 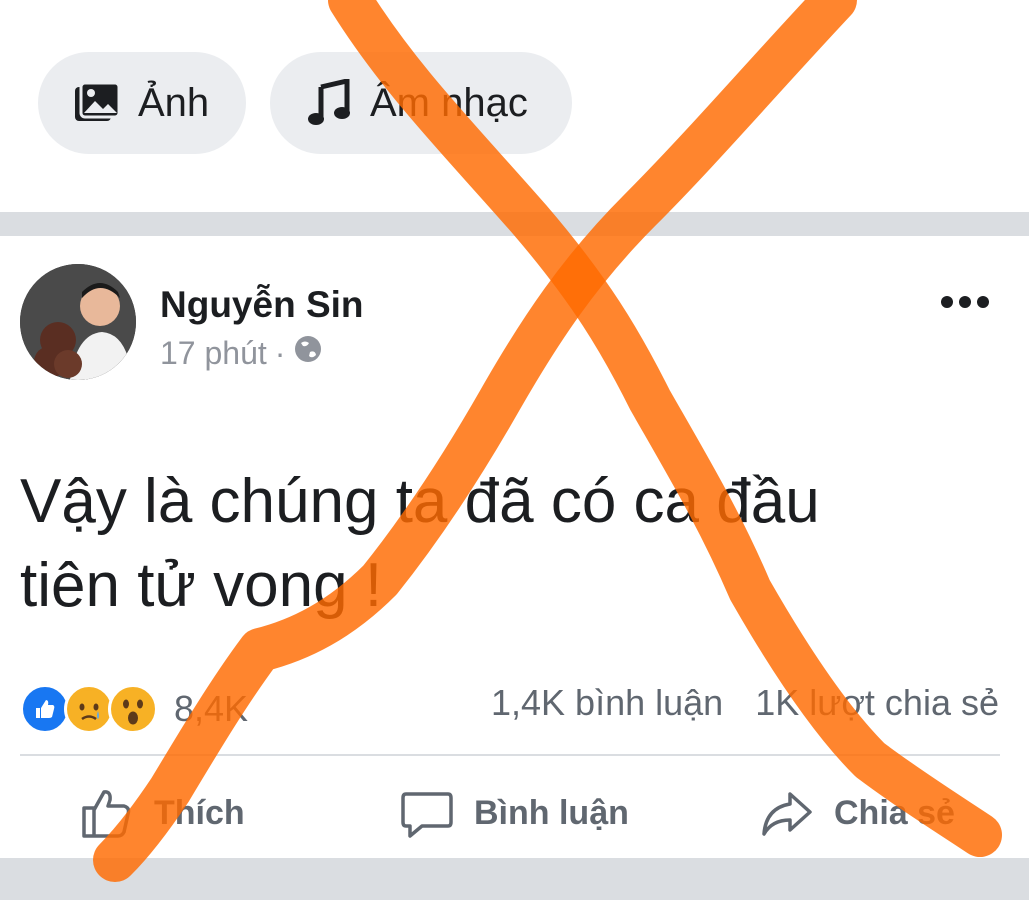 What do you see at coordinates (201, 585) in the screenshot?
I see `post-text-line: tiên tử vong !` at bounding box center [201, 585].